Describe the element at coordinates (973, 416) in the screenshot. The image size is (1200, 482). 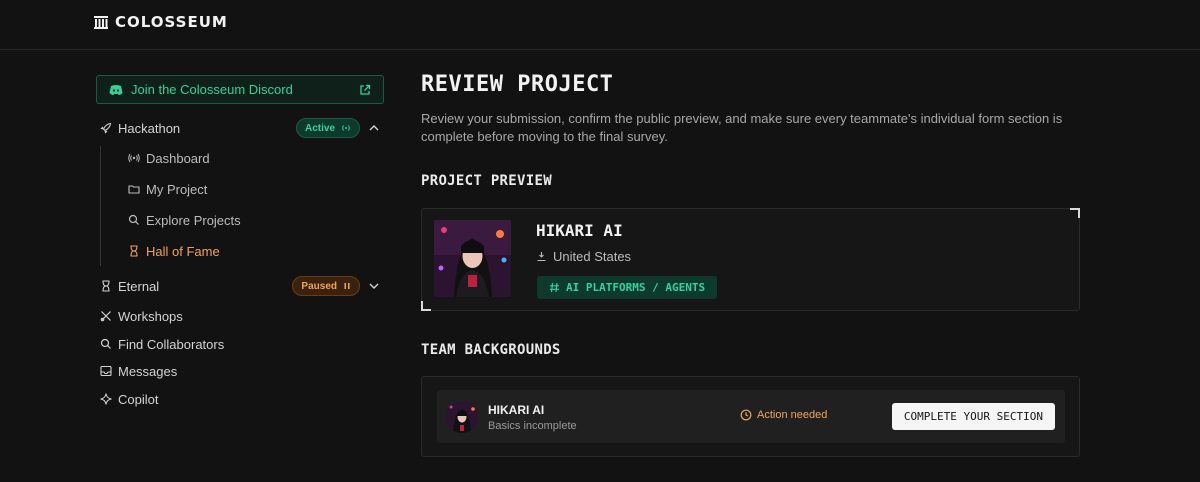
I see `complete-your-section-button: COMPLETE YOUR SECTION` at that location.